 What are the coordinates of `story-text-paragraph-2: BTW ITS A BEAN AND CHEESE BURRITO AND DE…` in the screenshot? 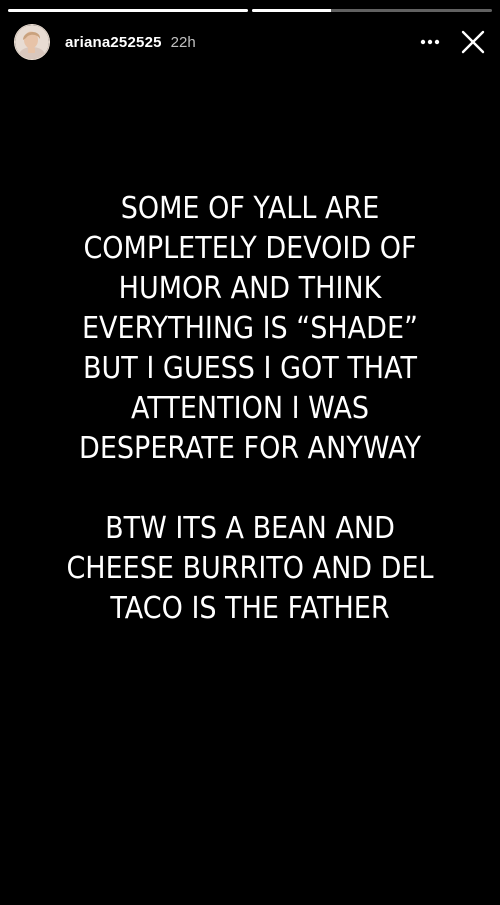 It's located at (250, 568).